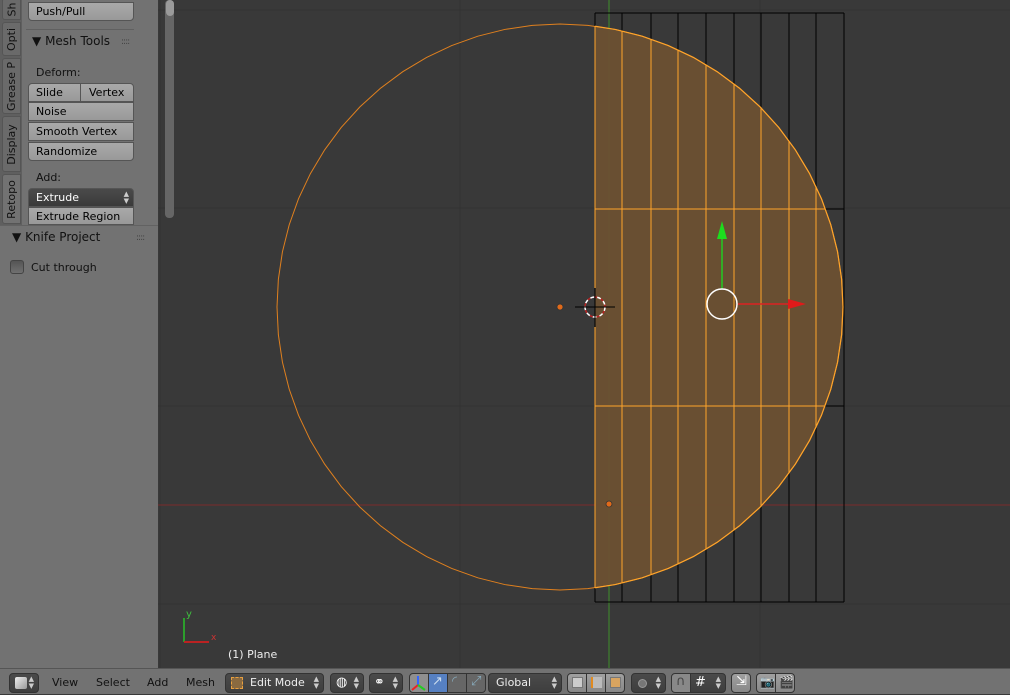 The image size is (1010, 695). What do you see at coordinates (81, 11) in the screenshot?
I see `push-pull-button: Push/Pull` at bounding box center [81, 11].